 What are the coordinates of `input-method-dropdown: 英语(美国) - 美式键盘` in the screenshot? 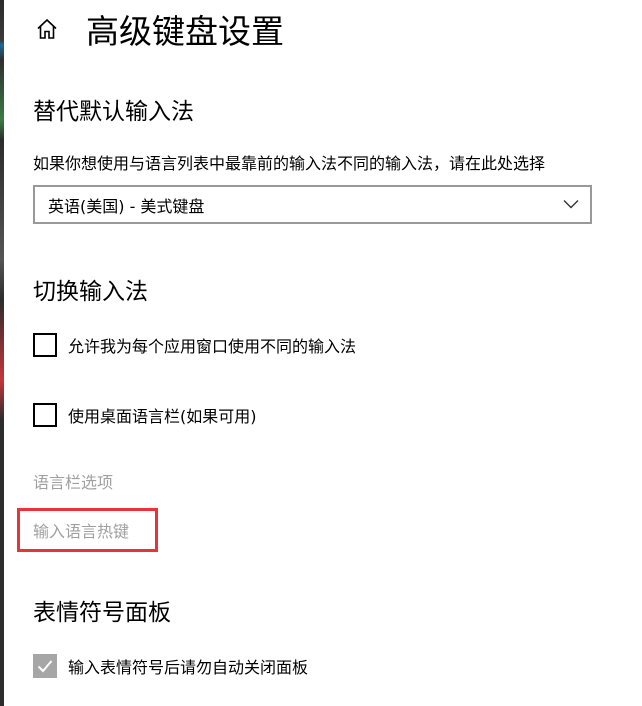 It's located at (312, 204).